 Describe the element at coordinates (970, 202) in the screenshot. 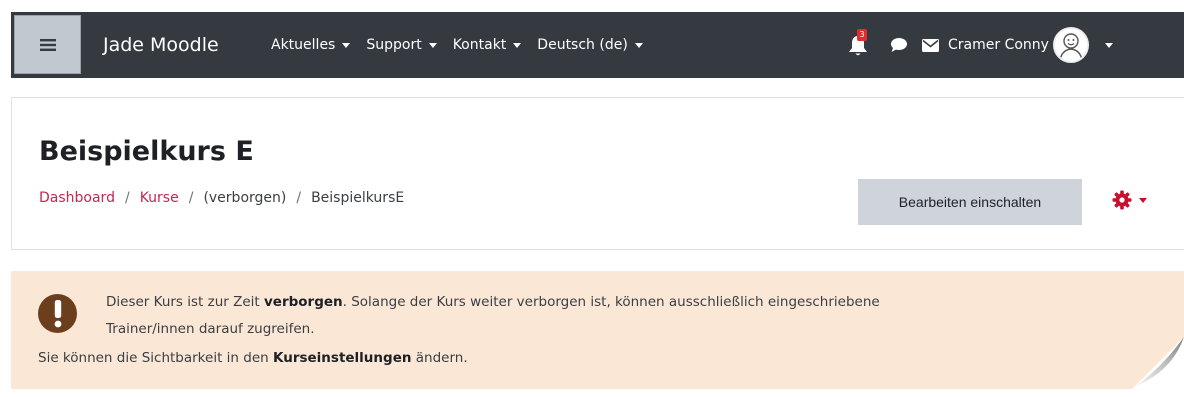

I see `edit-mode-button: Bearbeiten einschalten` at that location.